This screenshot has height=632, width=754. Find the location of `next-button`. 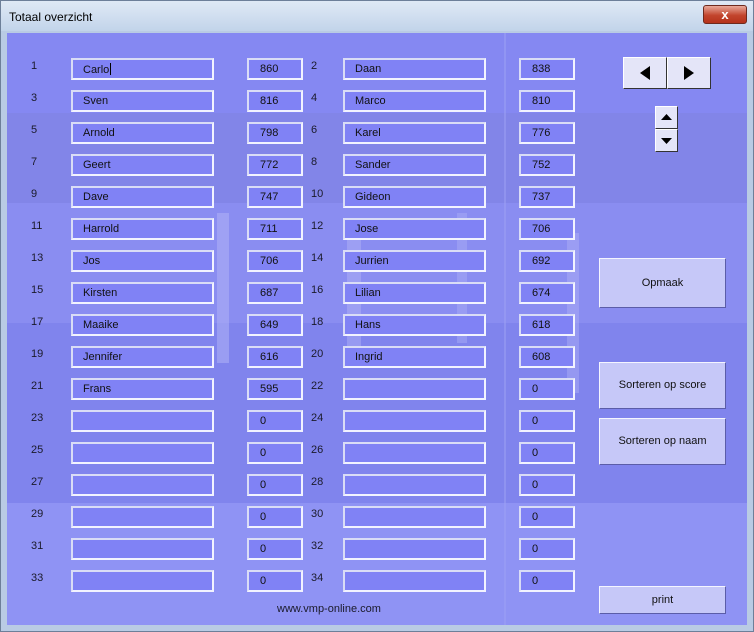

next-button is located at coordinates (689, 73).